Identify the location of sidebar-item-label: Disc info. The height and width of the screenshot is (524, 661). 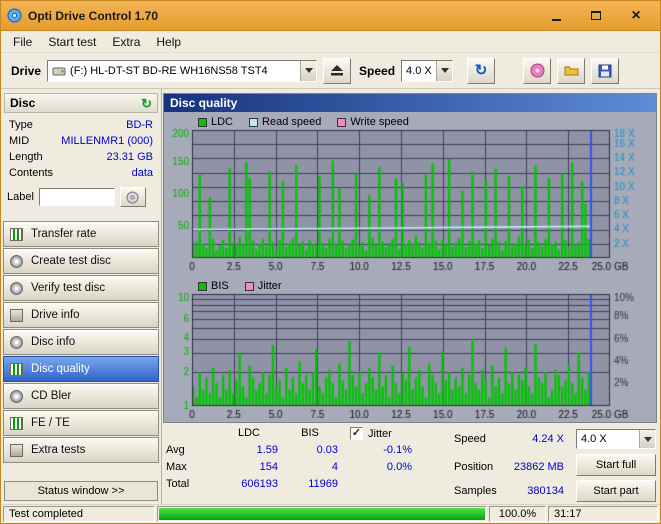
(53, 342).